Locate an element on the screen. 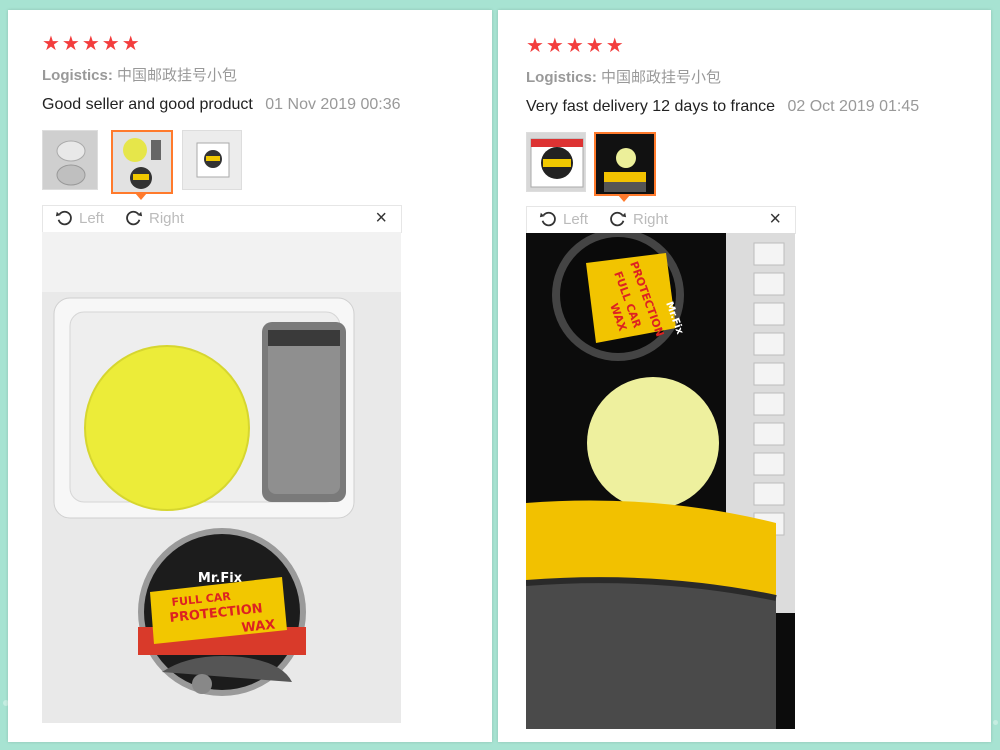 This screenshot has height=750, width=1000. background-speck is located at coordinates (995, 722).